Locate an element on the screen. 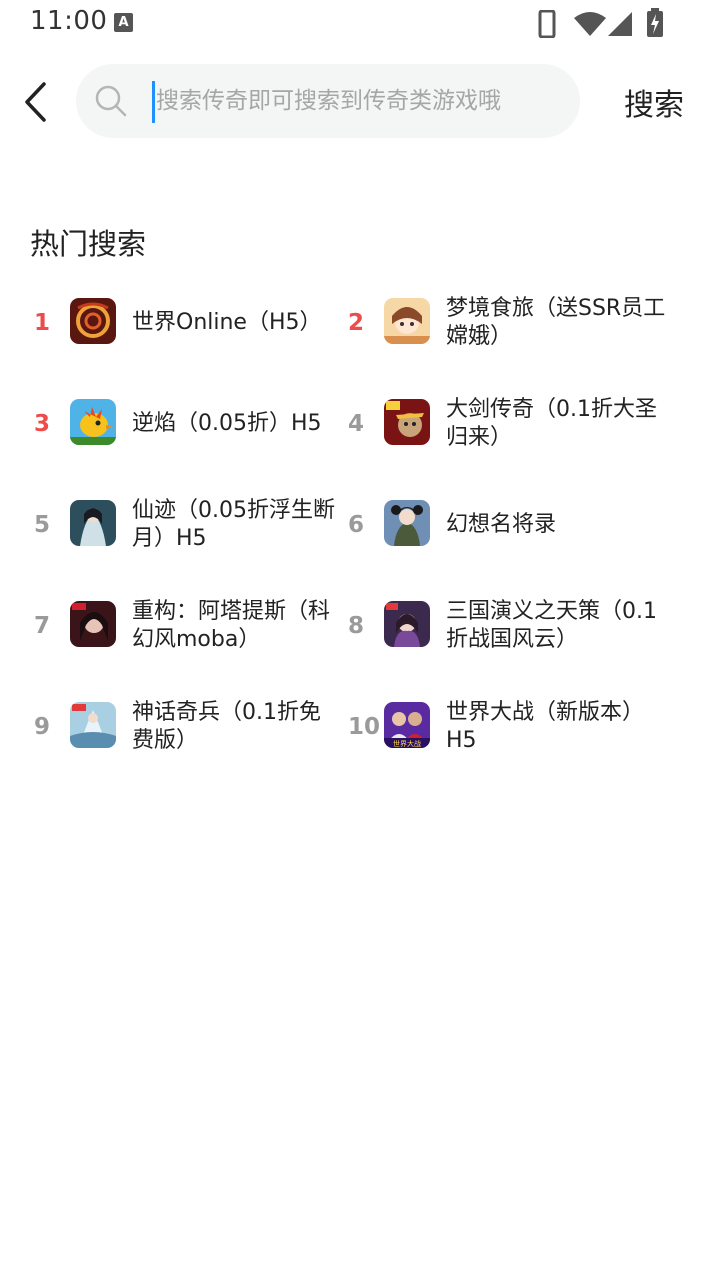 The image size is (720, 1280). hot-item-10: 10 世界大战 世界大战（新版本）H5 is located at coordinates (518, 729).